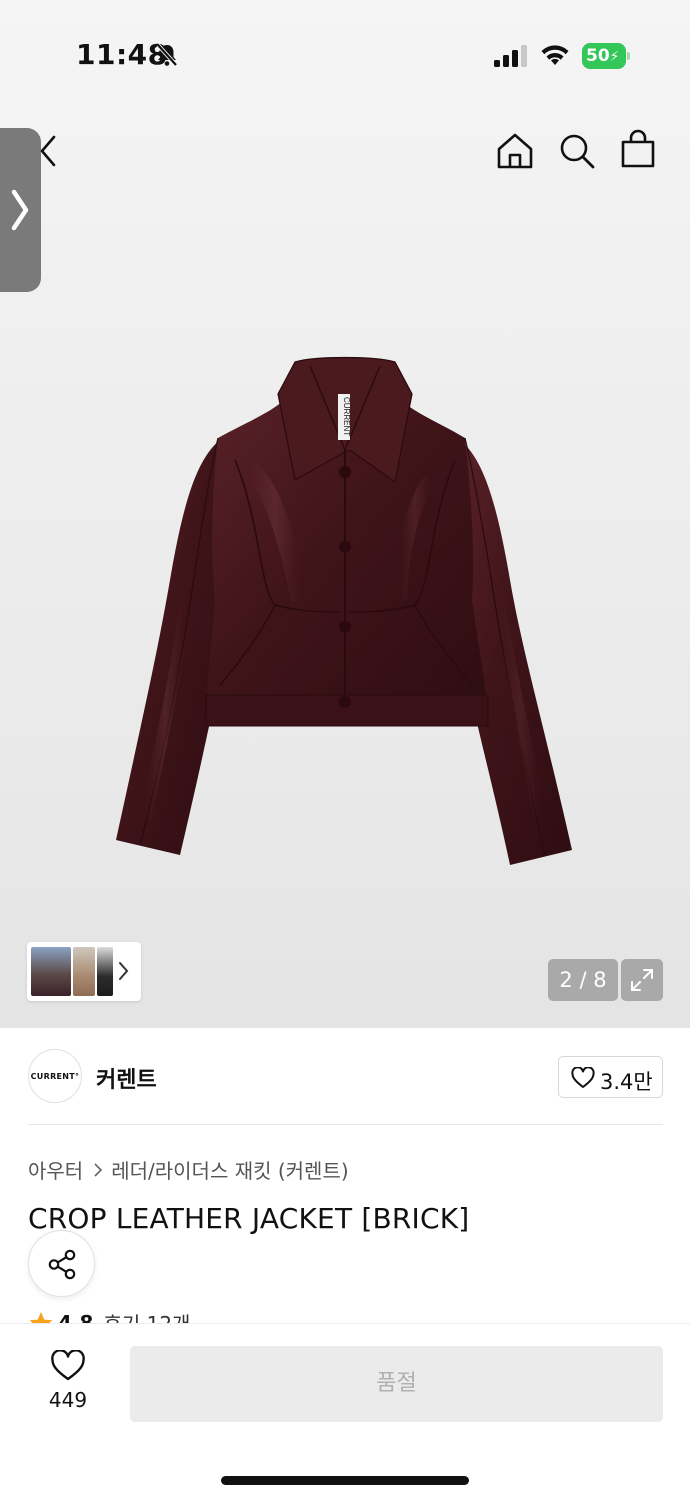 This screenshot has height=1500, width=690. Describe the element at coordinates (555, 55) in the screenshot. I see `wifi-icon` at that location.